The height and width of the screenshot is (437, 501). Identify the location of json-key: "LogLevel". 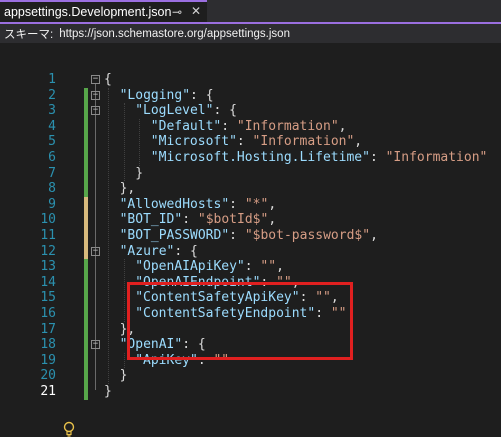
(174, 111).